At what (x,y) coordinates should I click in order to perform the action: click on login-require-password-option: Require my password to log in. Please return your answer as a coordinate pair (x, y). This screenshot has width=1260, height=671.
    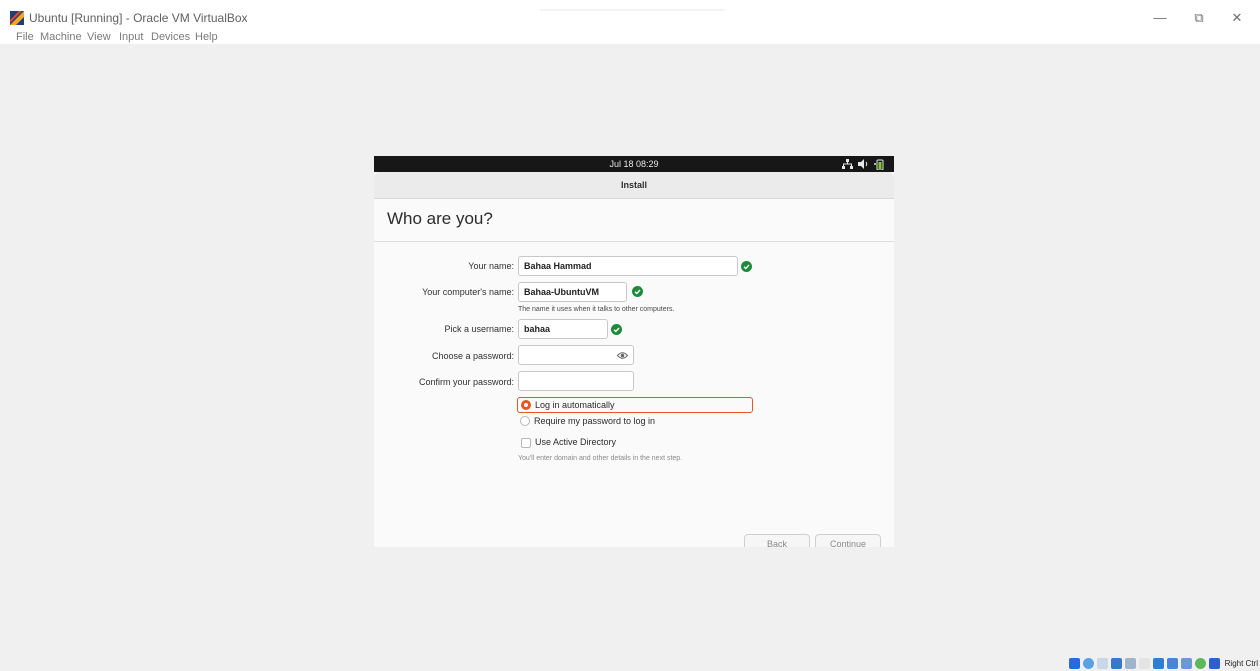
    Looking at the image, I should click on (635, 421).